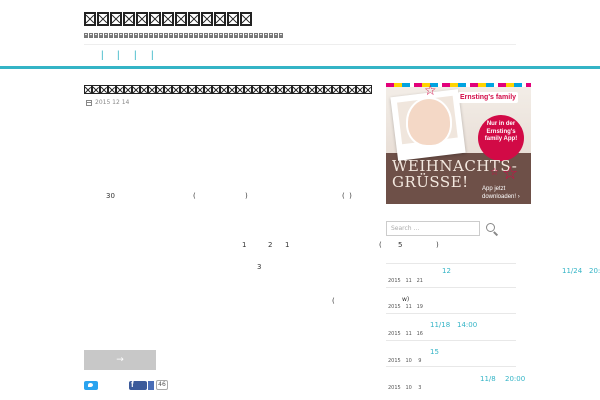 The width and height of the screenshot is (600, 400). I want to click on recent-link: 11/24, so click(572, 271).